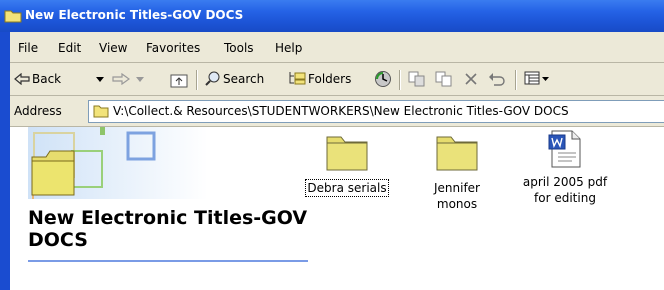 The height and width of the screenshot is (290, 664). What do you see at coordinates (471, 79) in the screenshot?
I see `delete-icon` at bounding box center [471, 79].